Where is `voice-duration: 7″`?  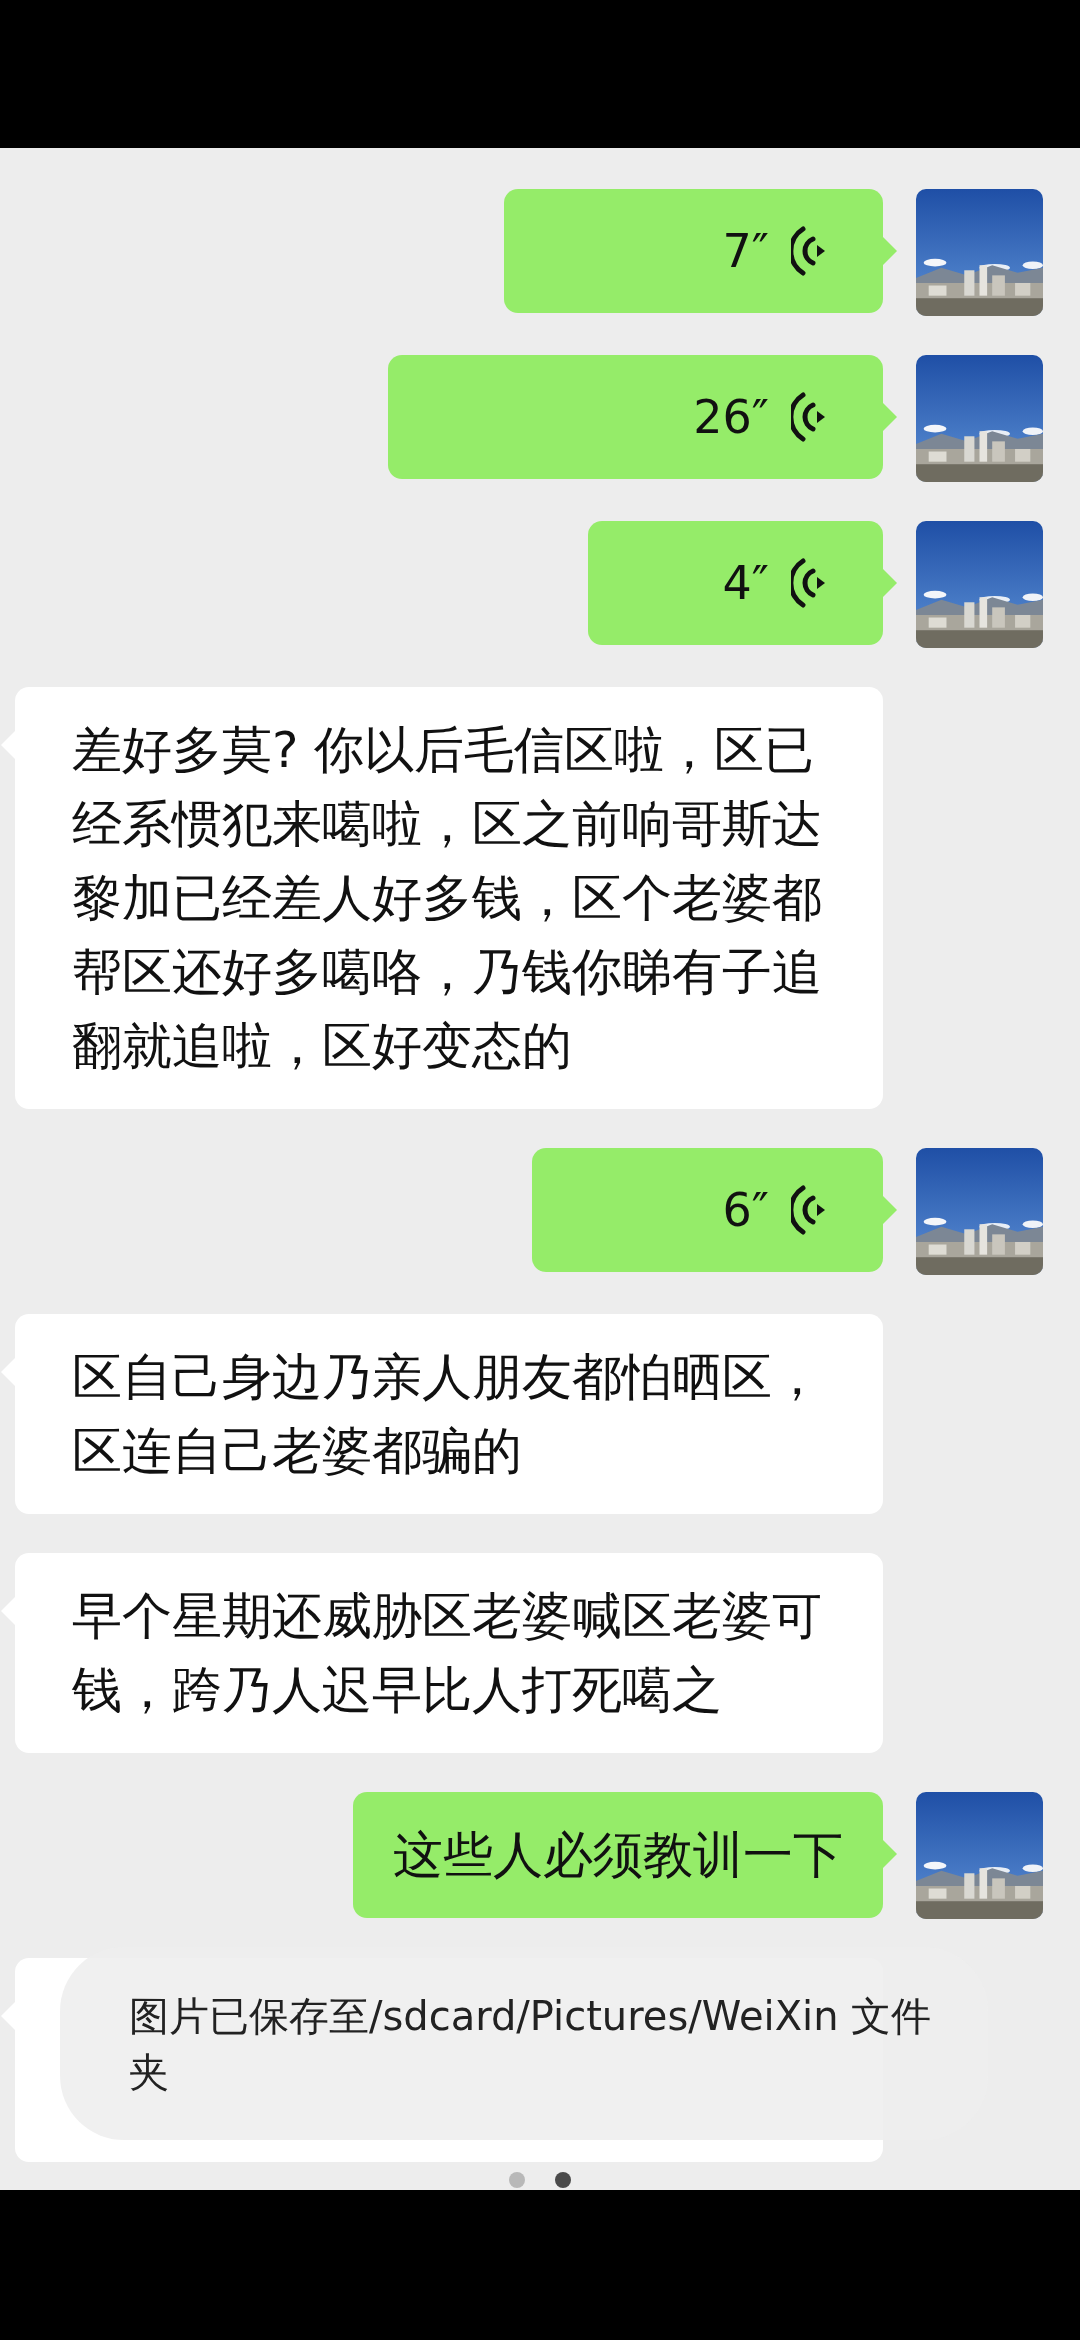
voice-duration: 7″ is located at coordinates (745, 251).